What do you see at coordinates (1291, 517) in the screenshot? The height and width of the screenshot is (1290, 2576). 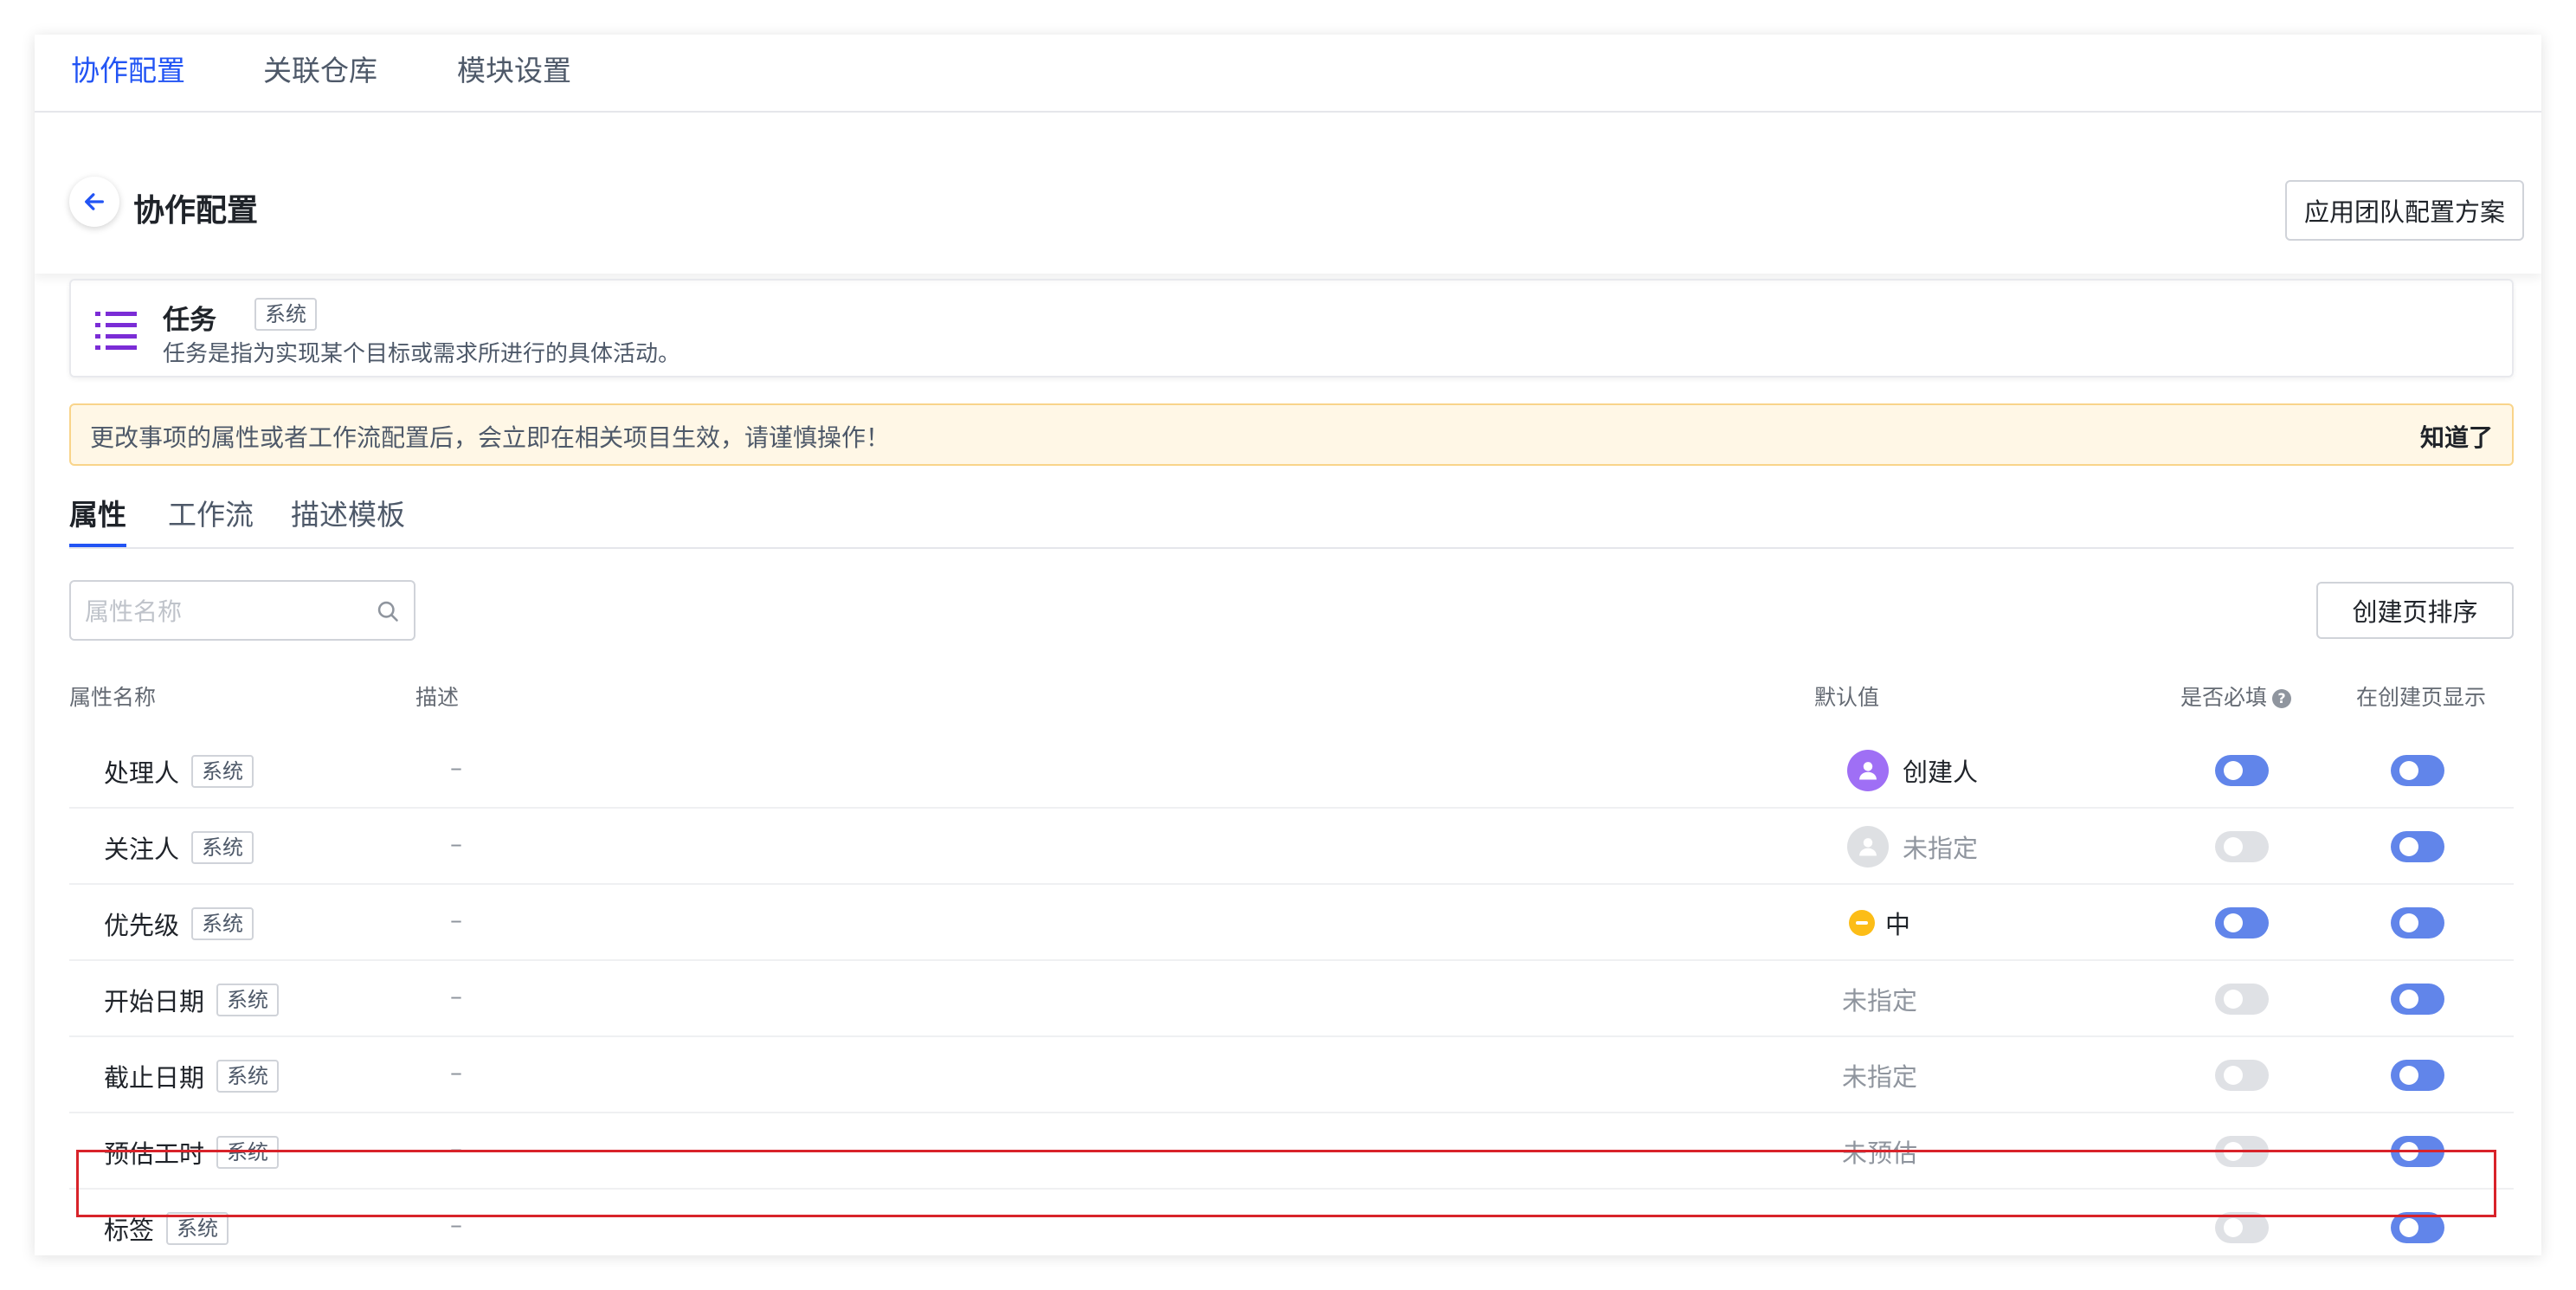 I see `sub-tabs: 属性 工作流 描述模板` at bounding box center [1291, 517].